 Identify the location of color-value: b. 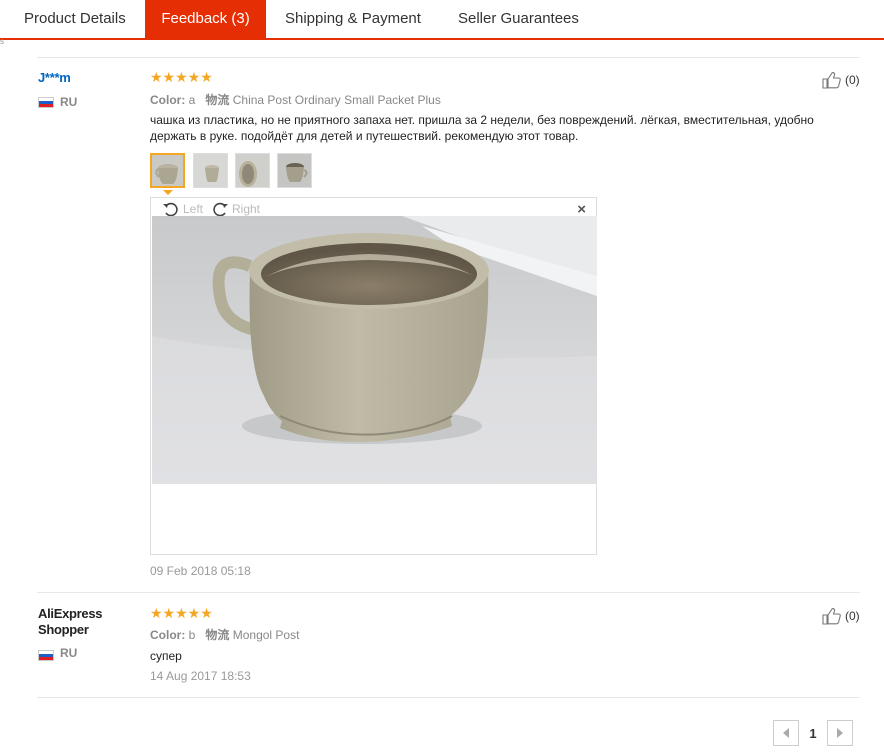
(192, 635).